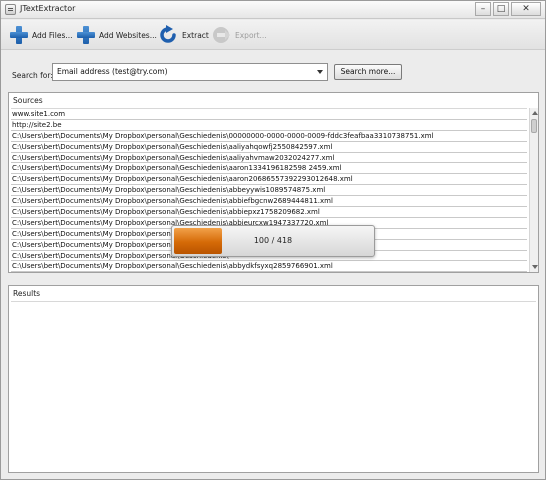 The image size is (546, 480). What do you see at coordinates (535, 113) in the screenshot?
I see `scroll-up-icon` at bounding box center [535, 113].